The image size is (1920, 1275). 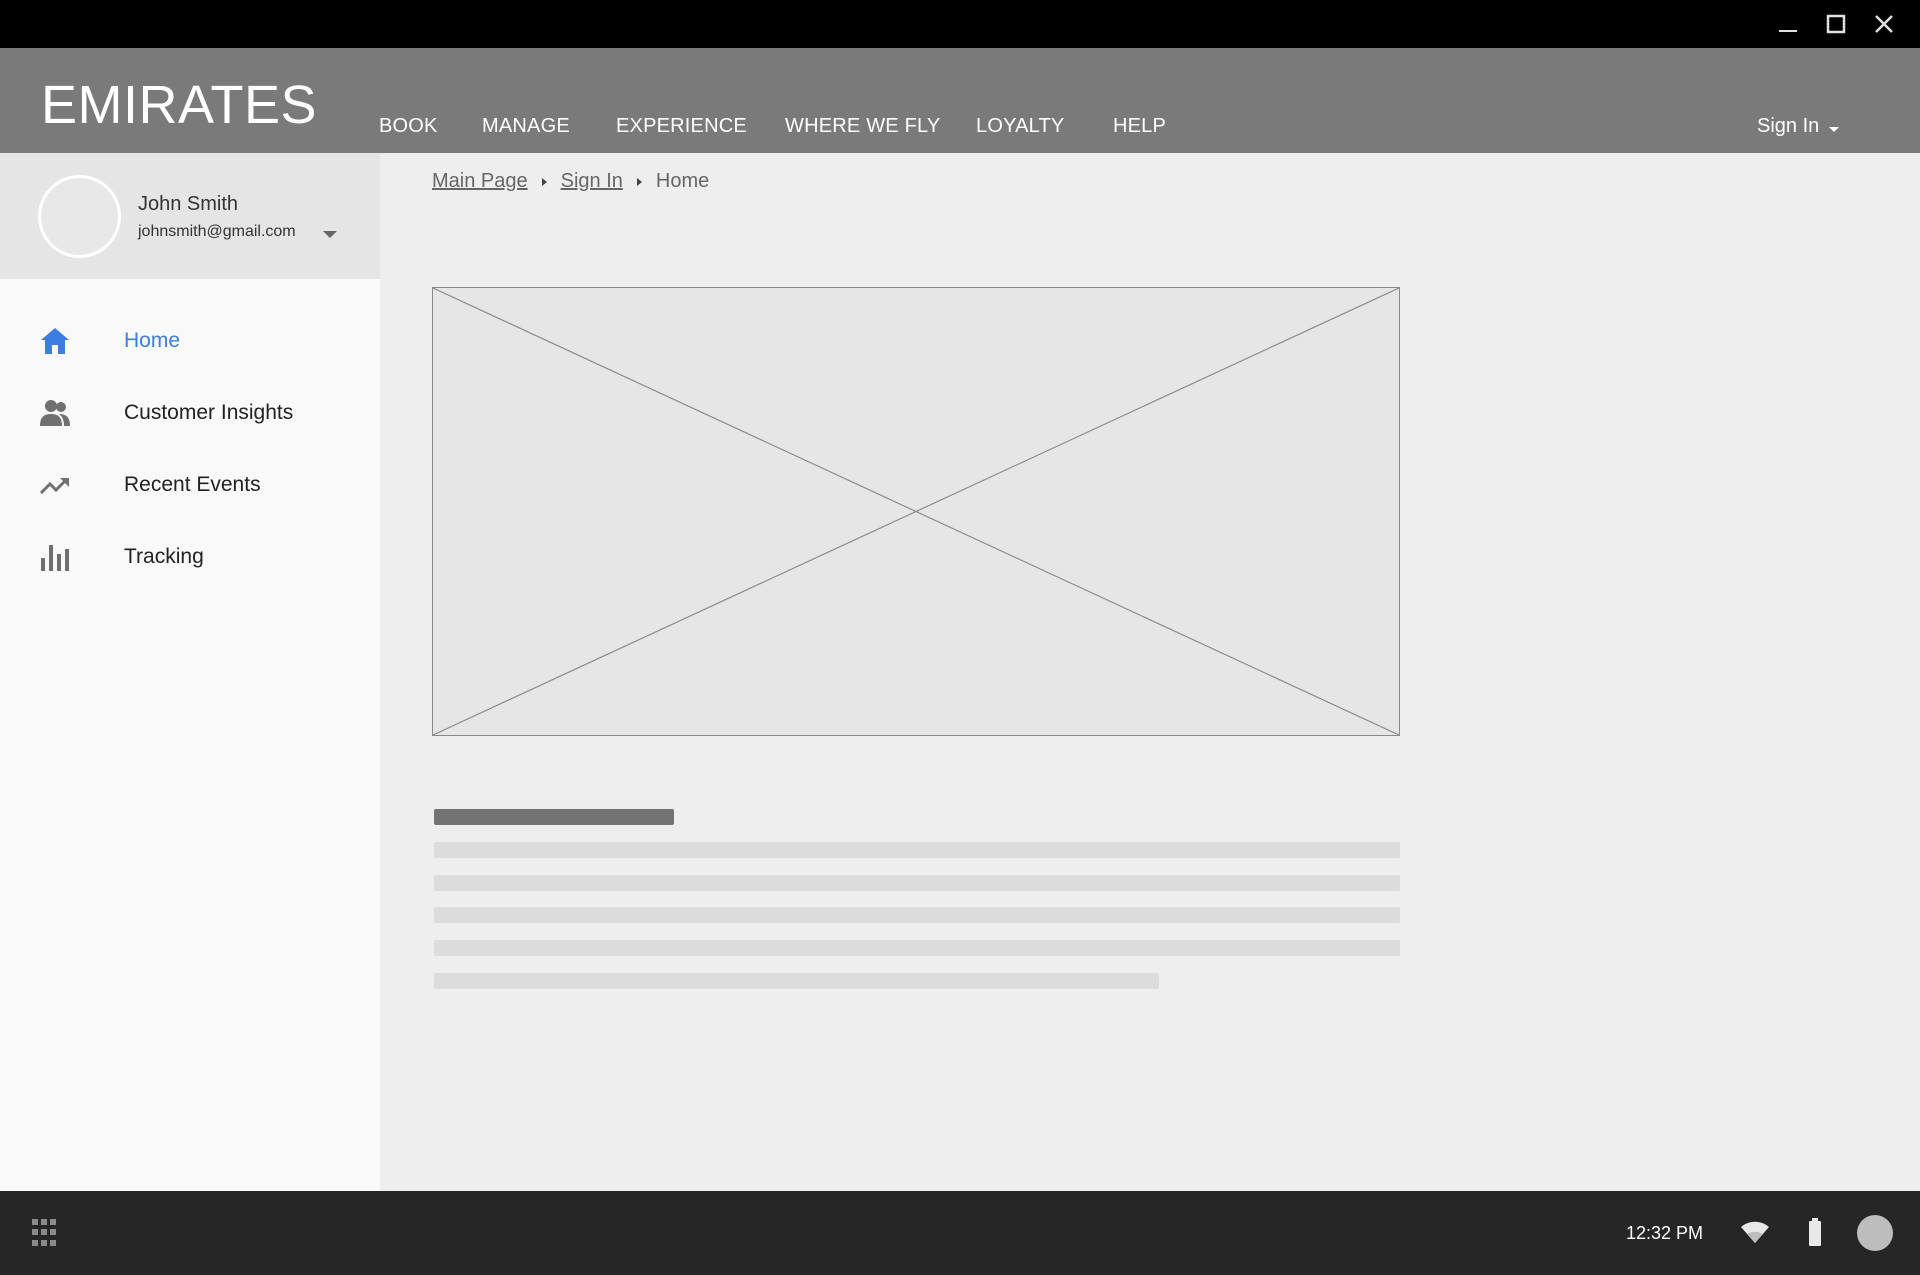 I want to click on sign-in-label: Sign In, so click(x=1788, y=126).